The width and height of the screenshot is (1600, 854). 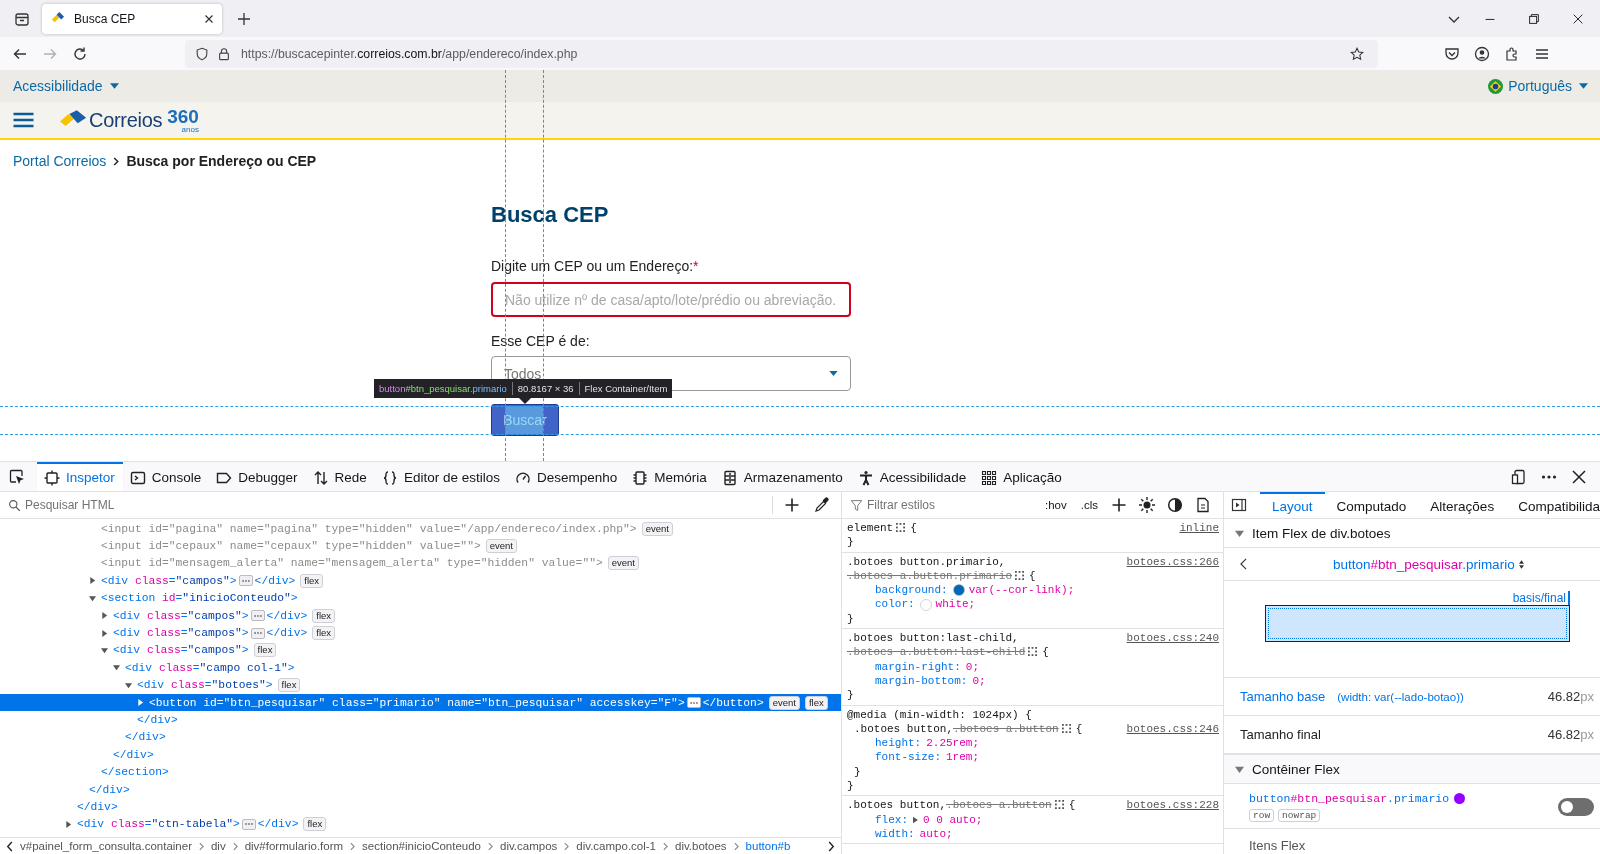 What do you see at coordinates (22, 18) in the screenshot?
I see `tab-list-icon` at bounding box center [22, 18].